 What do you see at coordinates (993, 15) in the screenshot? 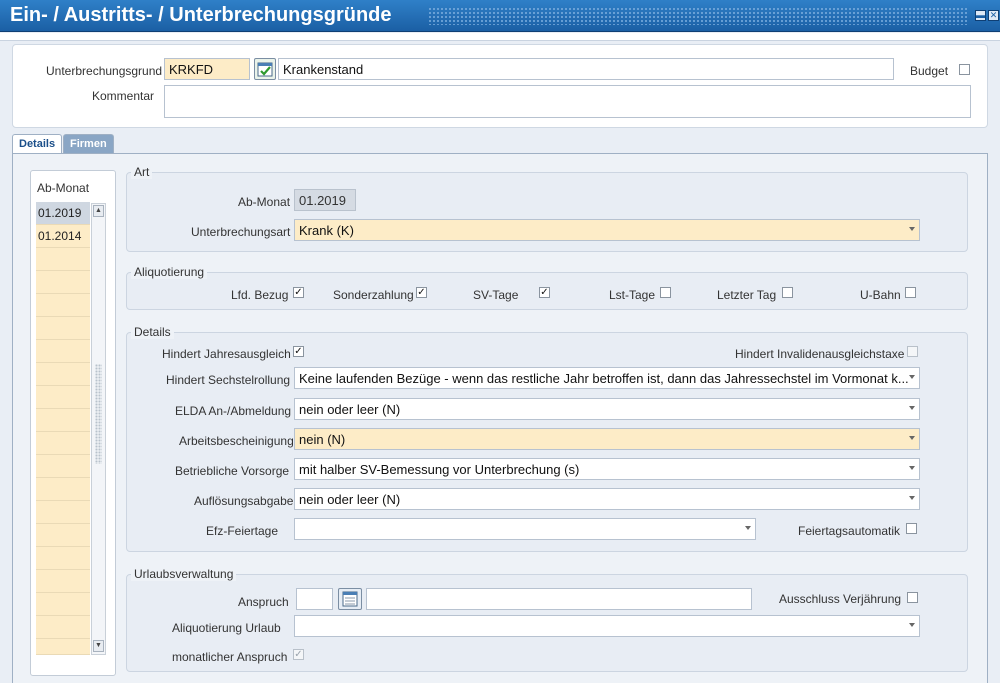
I see `close-icon: ✕` at bounding box center [993, 15].